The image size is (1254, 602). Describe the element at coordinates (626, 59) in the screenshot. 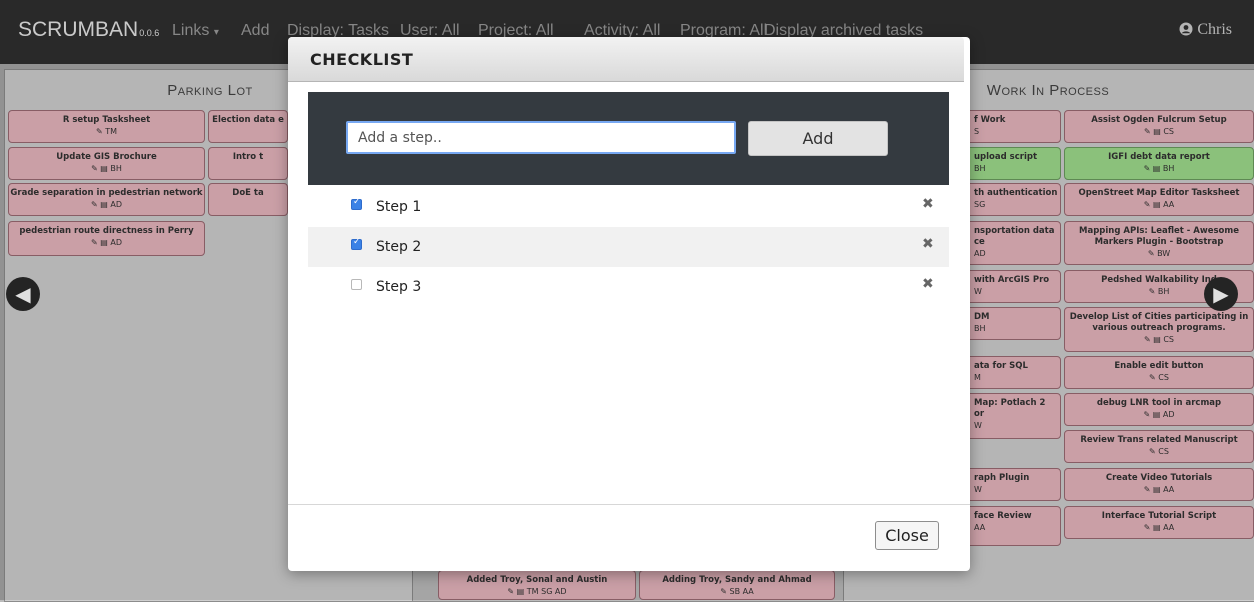

I see `modal-header: CHECKLIST` at that location.